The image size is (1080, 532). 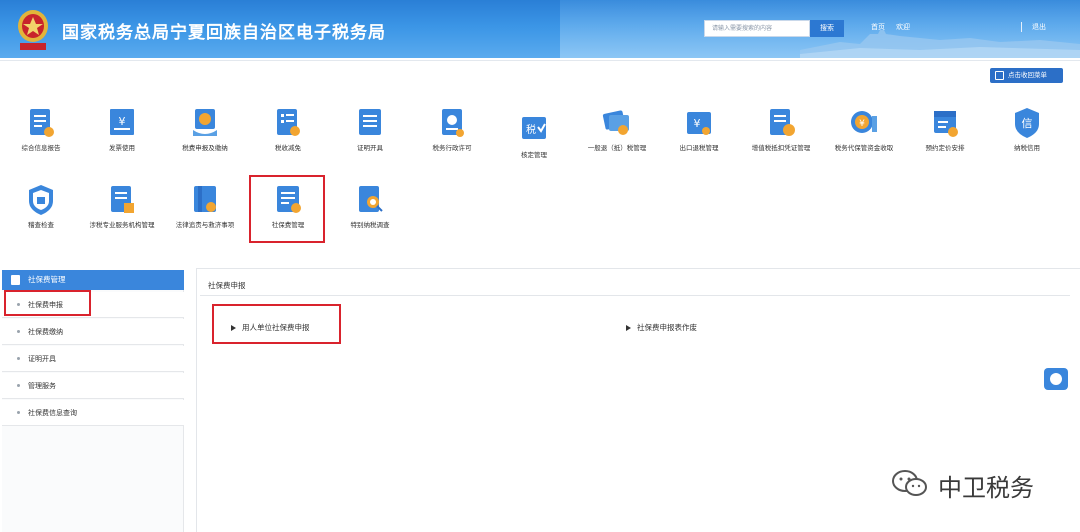 What do you see at coordinates (1021, 27) in the screenshot?
I see `header-separator` at bounding box center [1021, 27].